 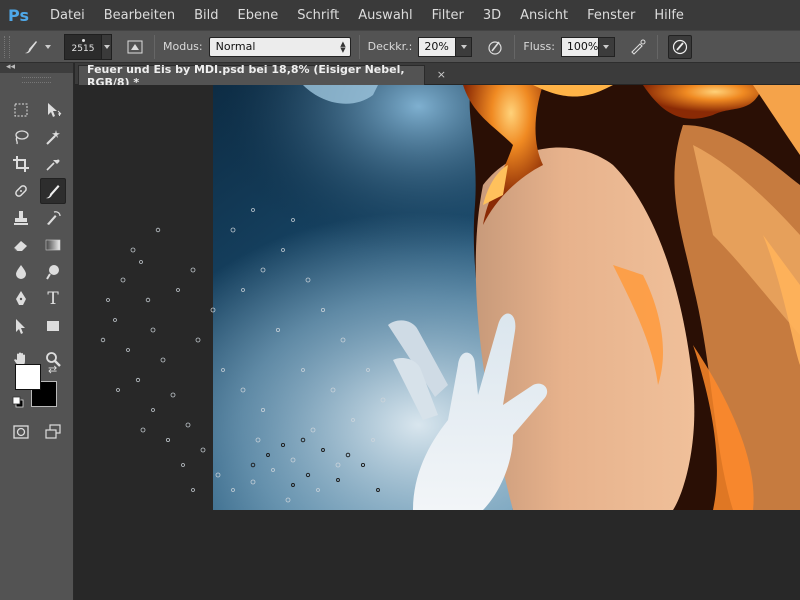 I want to click on marquee-tool, so click(x=21, y=110).